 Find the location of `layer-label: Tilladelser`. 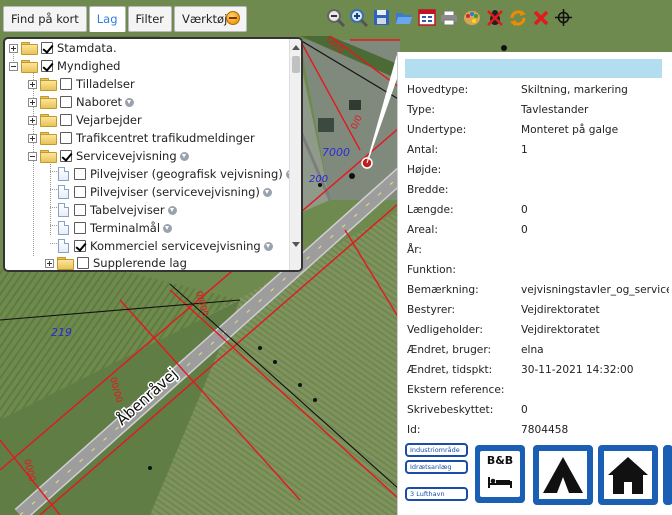

layer-label: Tilladelser is located at coordinates (105, 84).